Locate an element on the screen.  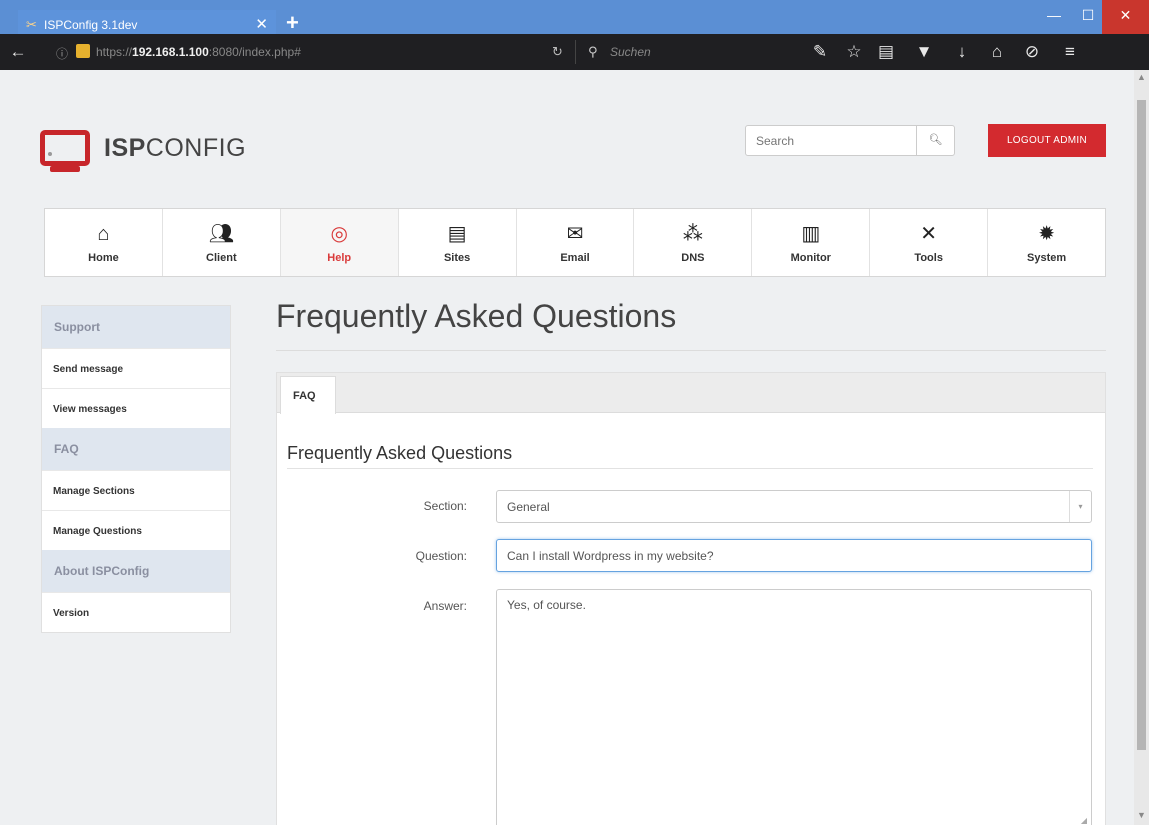
nav-system-label: System is located at coordinates (1047, 258).